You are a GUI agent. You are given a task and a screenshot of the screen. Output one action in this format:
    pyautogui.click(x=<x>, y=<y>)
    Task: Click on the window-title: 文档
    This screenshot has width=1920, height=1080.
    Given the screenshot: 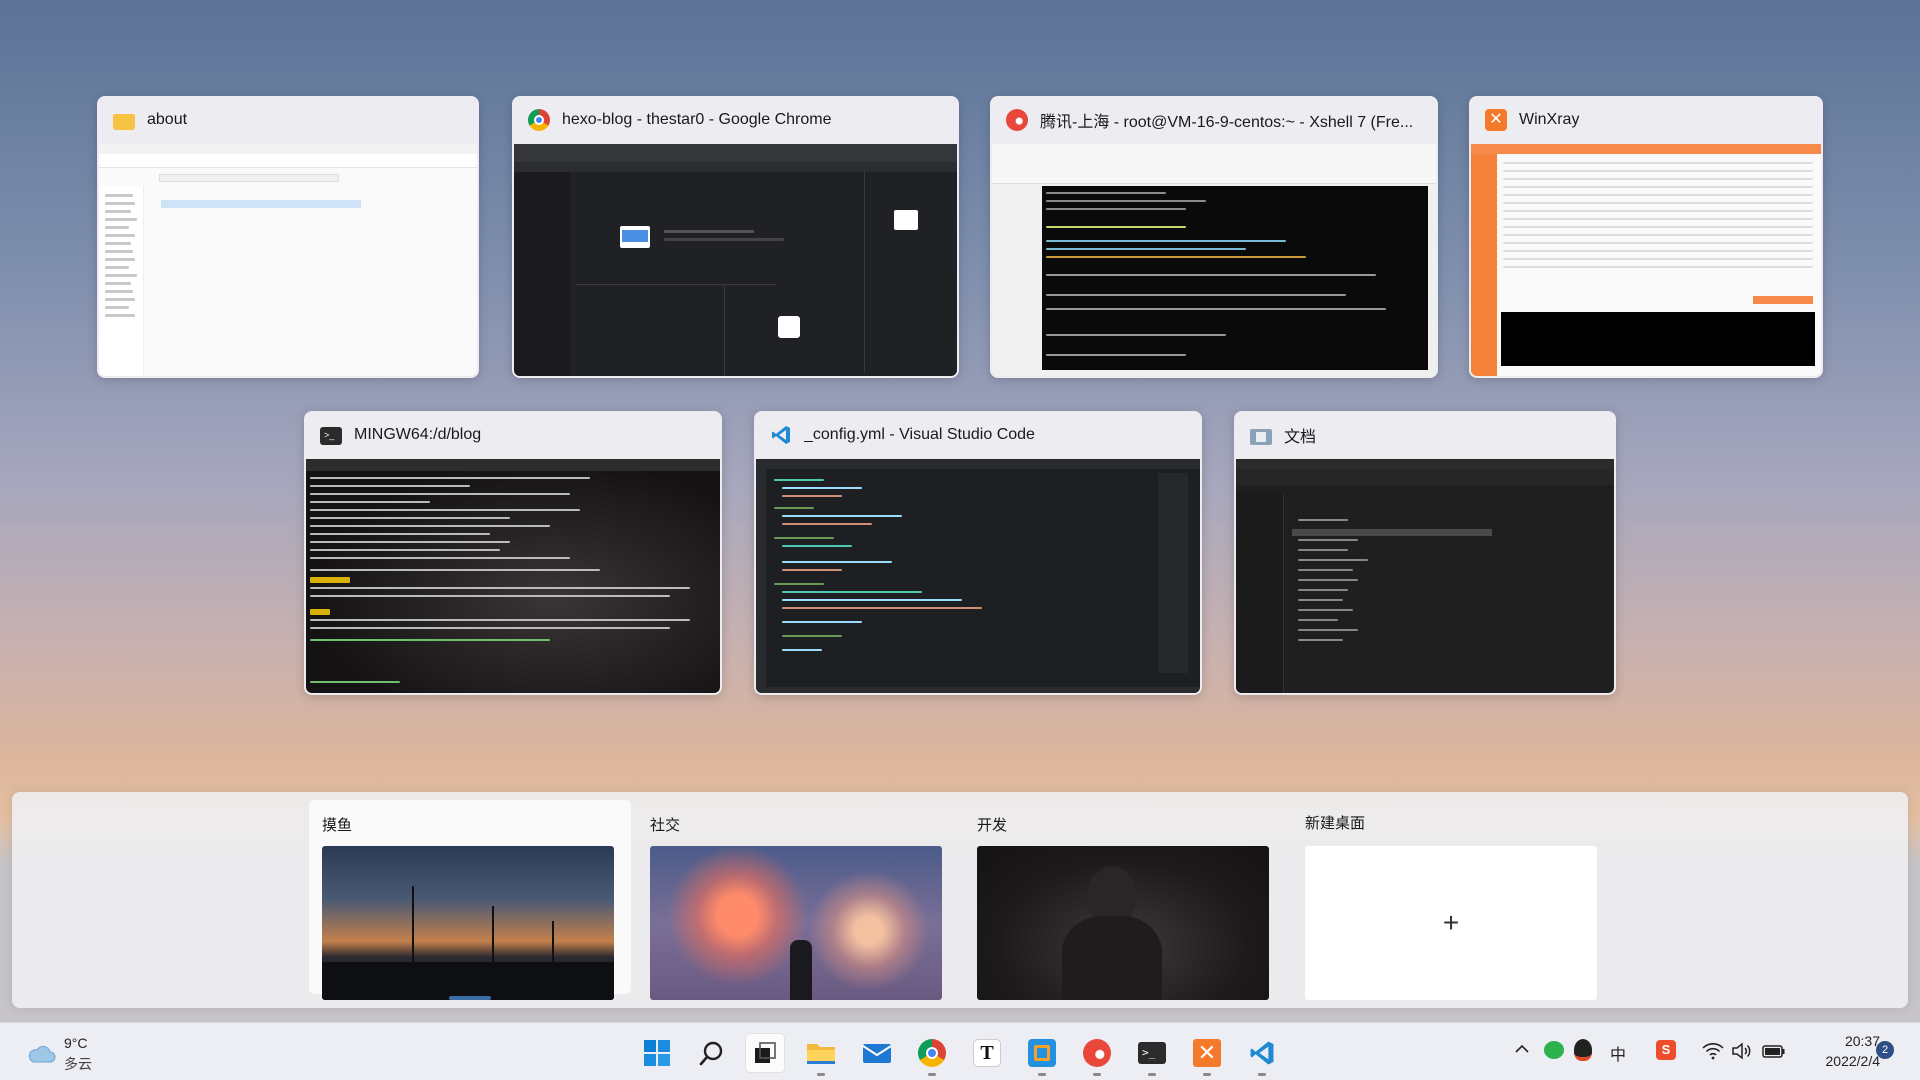 What is the action you would take?
    pyautogui.click(x=1300, y=437)
    